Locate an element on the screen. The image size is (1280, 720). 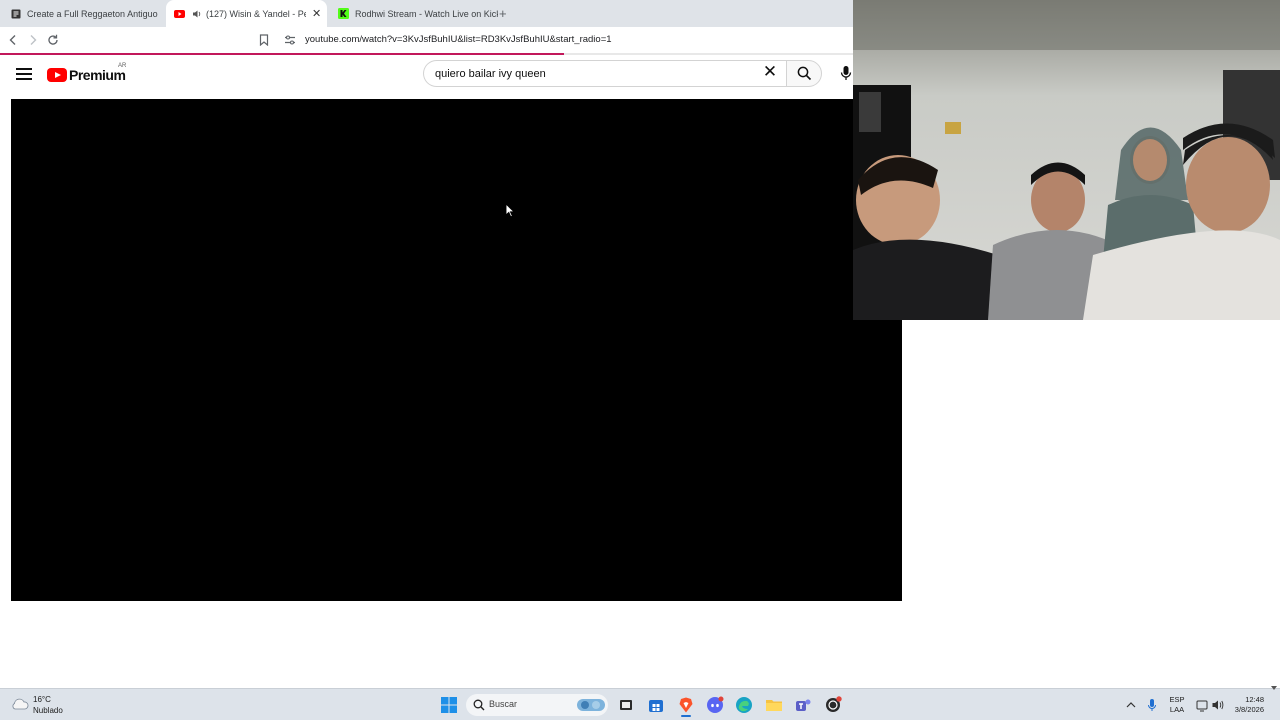
weather-widget: 16°C Nublado is located at coordinates (48, 705).